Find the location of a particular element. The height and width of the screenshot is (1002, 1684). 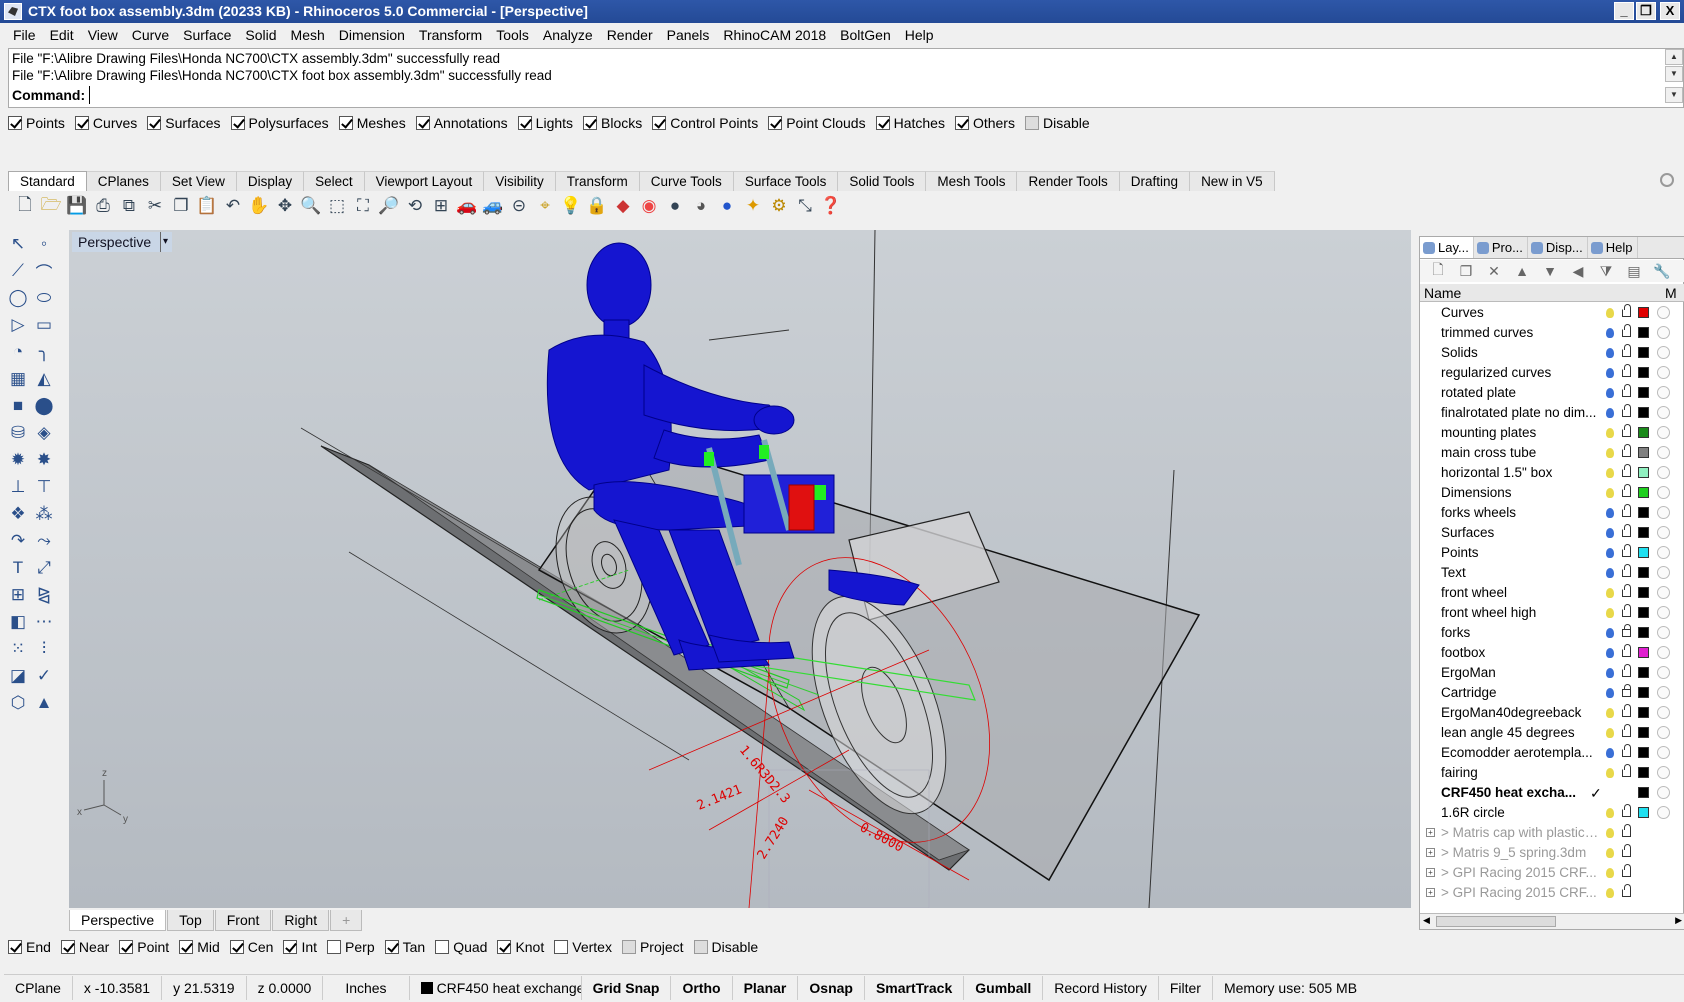

toolbar-tab: New in V5 is located at coordinates (1232, 181).